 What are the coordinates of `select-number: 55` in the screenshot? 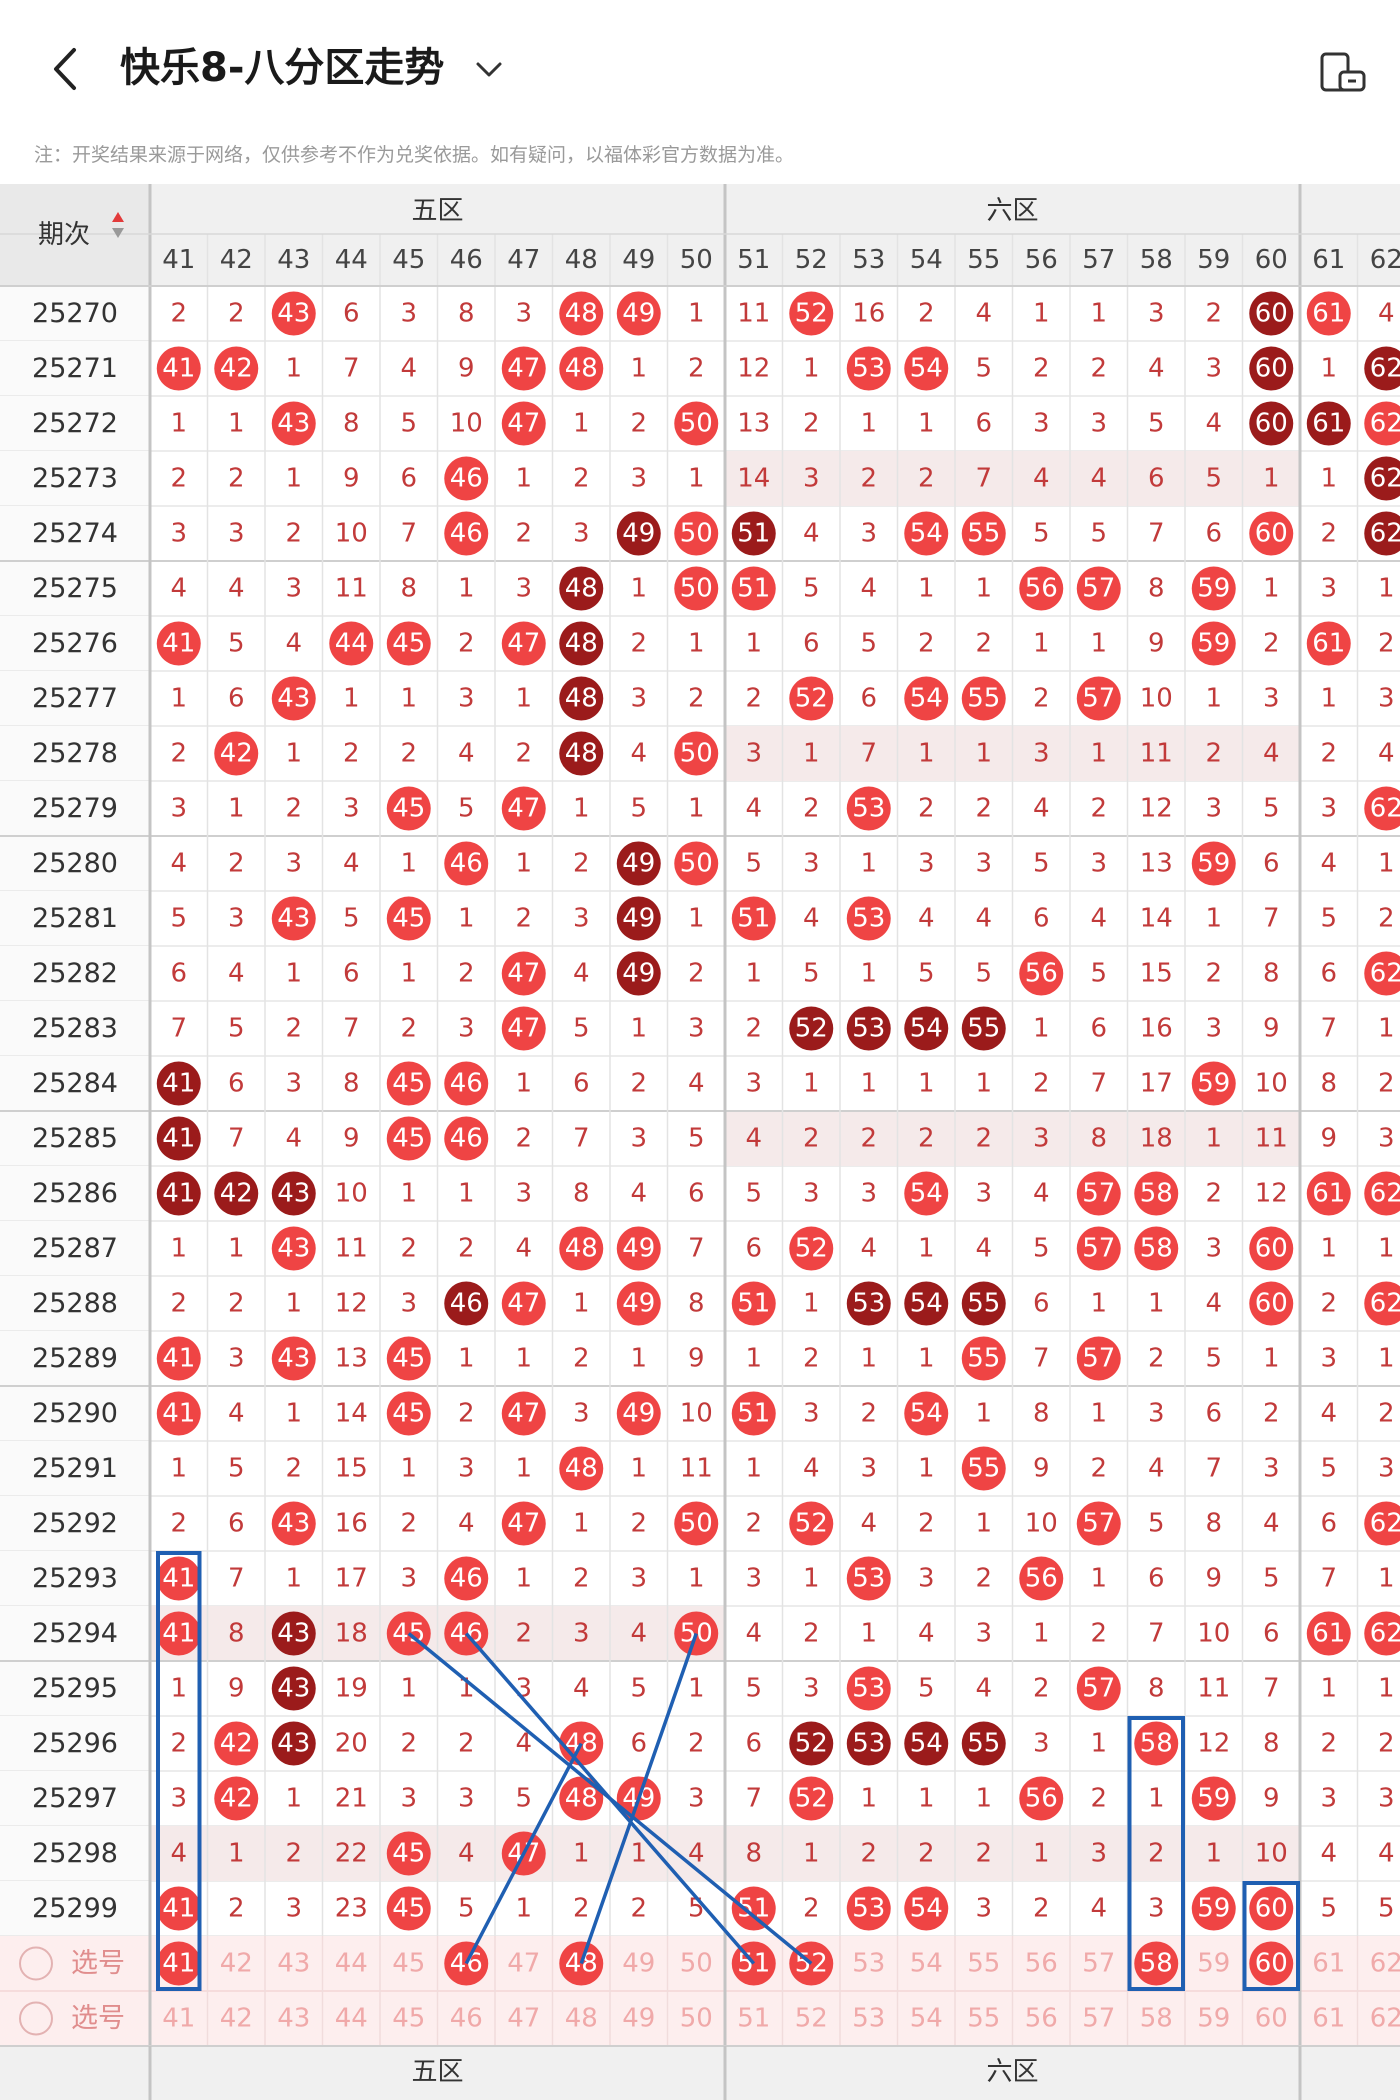 It's located at (983, 2019).